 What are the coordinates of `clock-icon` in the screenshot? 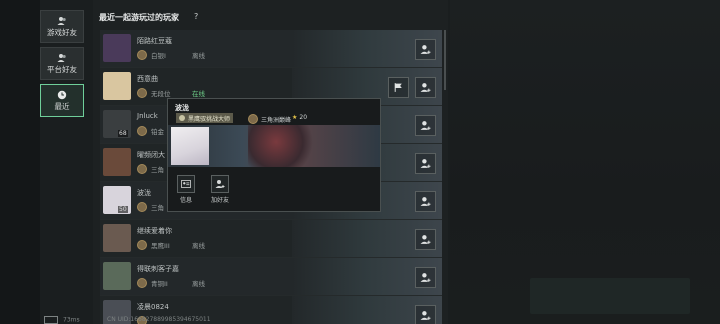 It's located at (62, 94).